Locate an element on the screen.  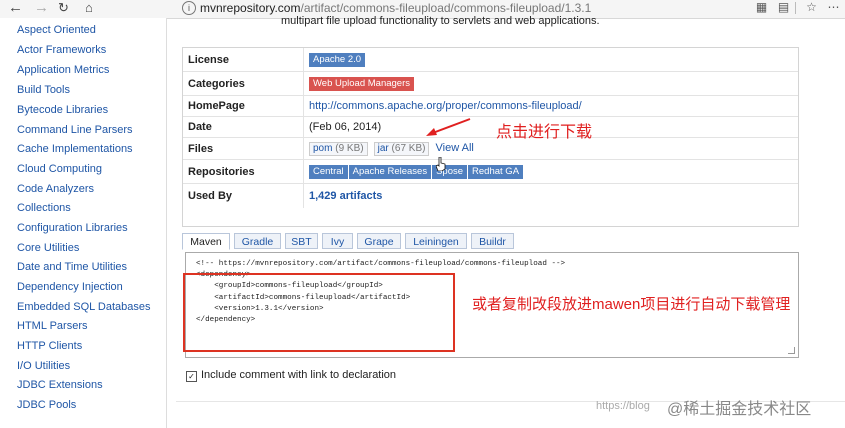
sidebar-item: Date and Time Utilities is located at coordinates (72, 267).